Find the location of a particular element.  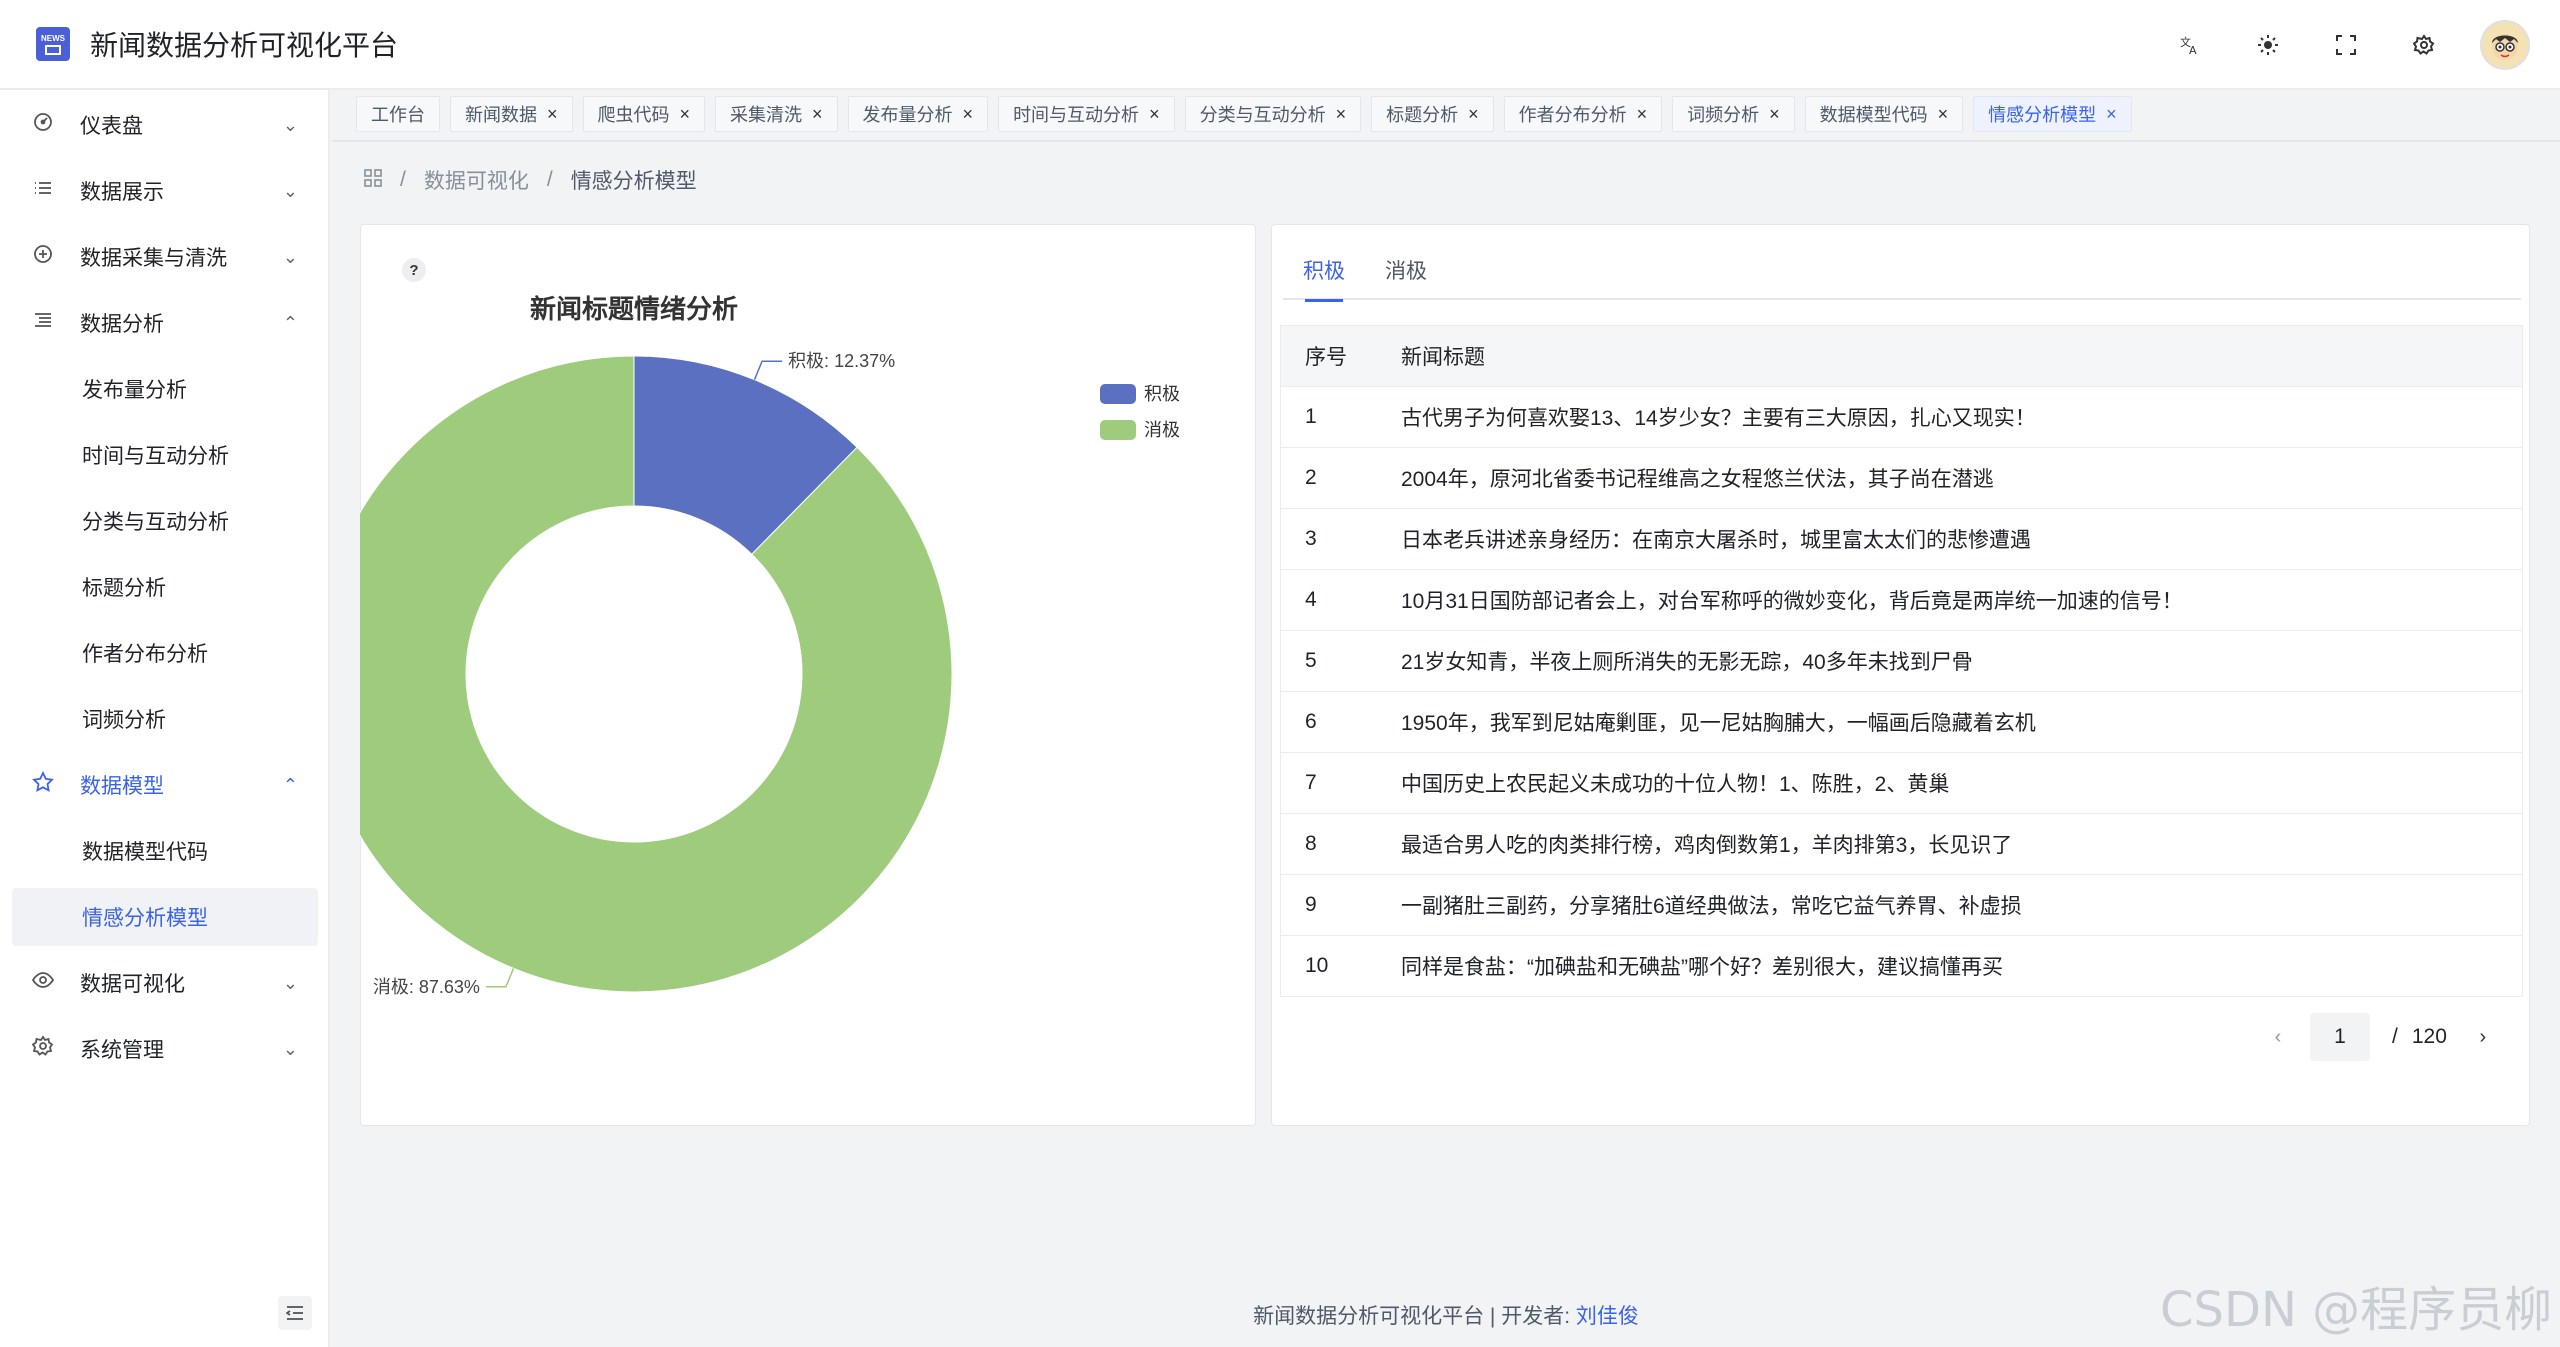

sidebar-item-title-analysis: 标题分析 is located at coordinates (165, 587).